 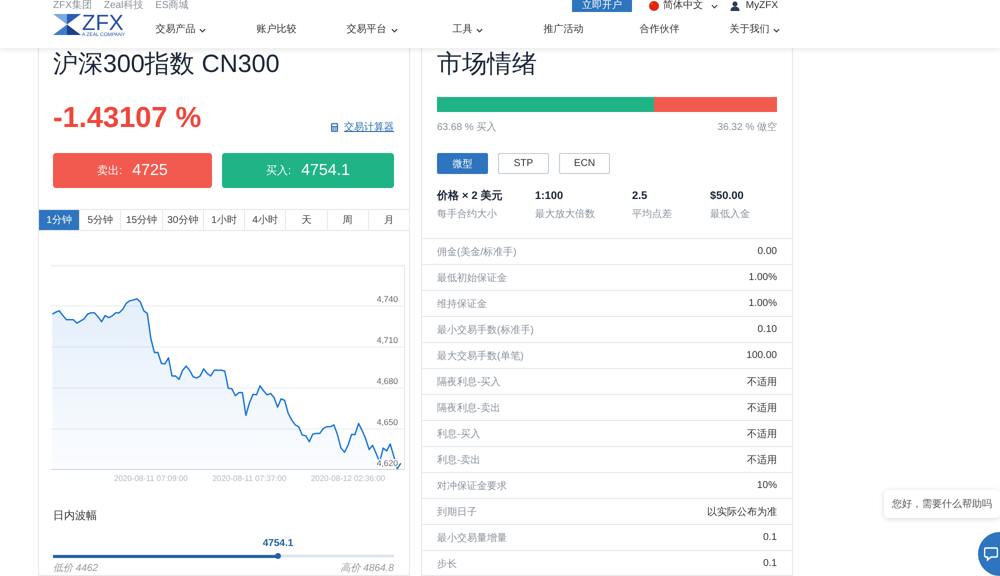 I want to click on logo-mark-icon, so click(x=67, y=24).